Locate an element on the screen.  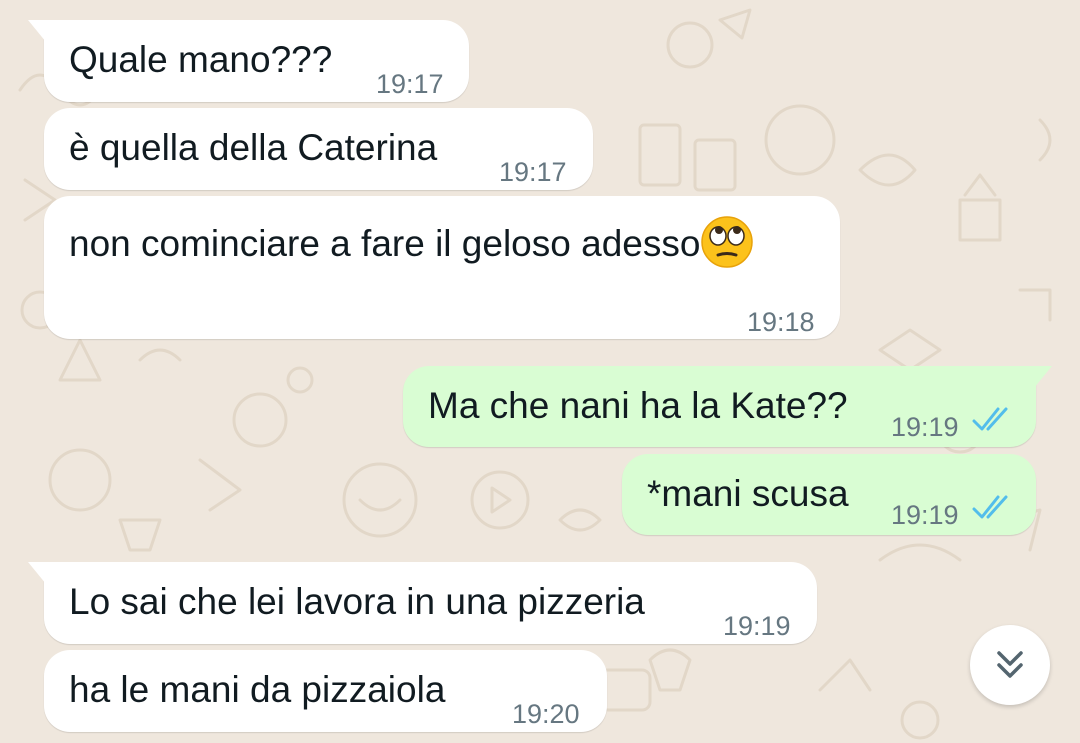
message-text: non cominciare a fare il geloso adesso is located at coordinates (411, 242).